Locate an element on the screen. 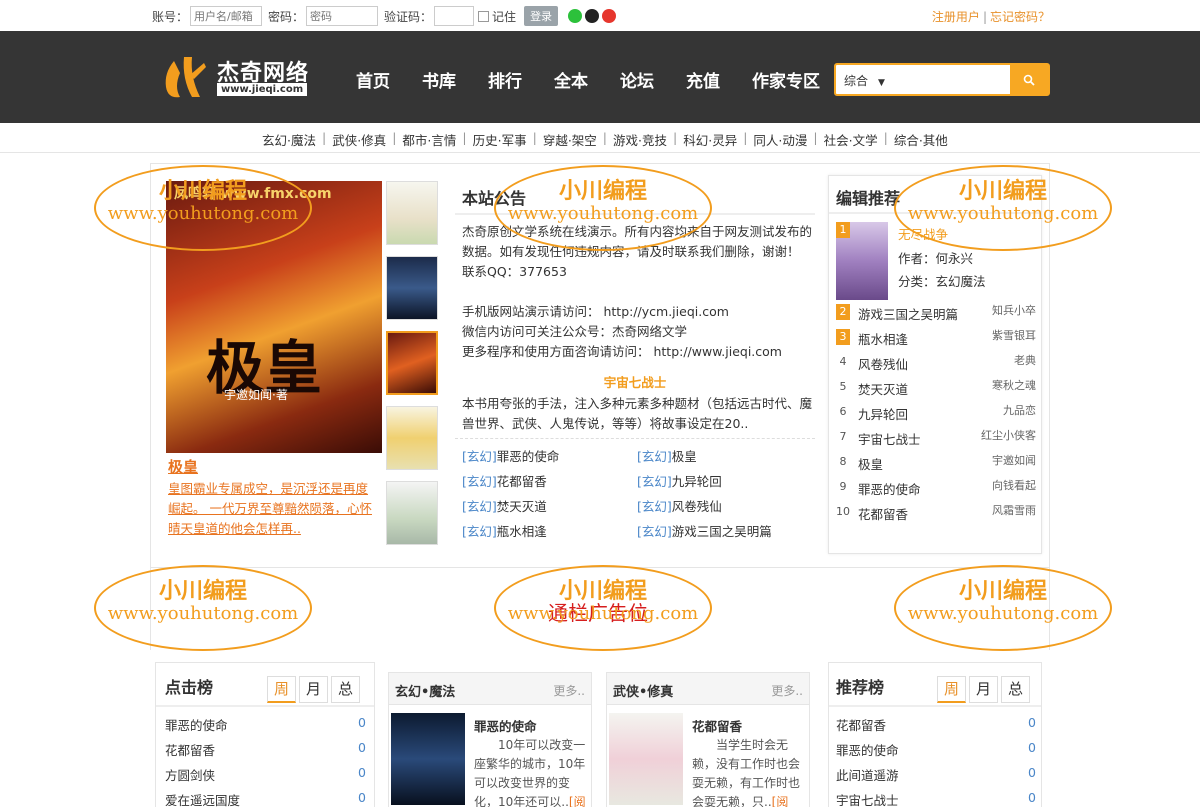 The width and height of the screenshot is (1200, 807). nav-ranking: 排行 is located at coordinates (505, 79).